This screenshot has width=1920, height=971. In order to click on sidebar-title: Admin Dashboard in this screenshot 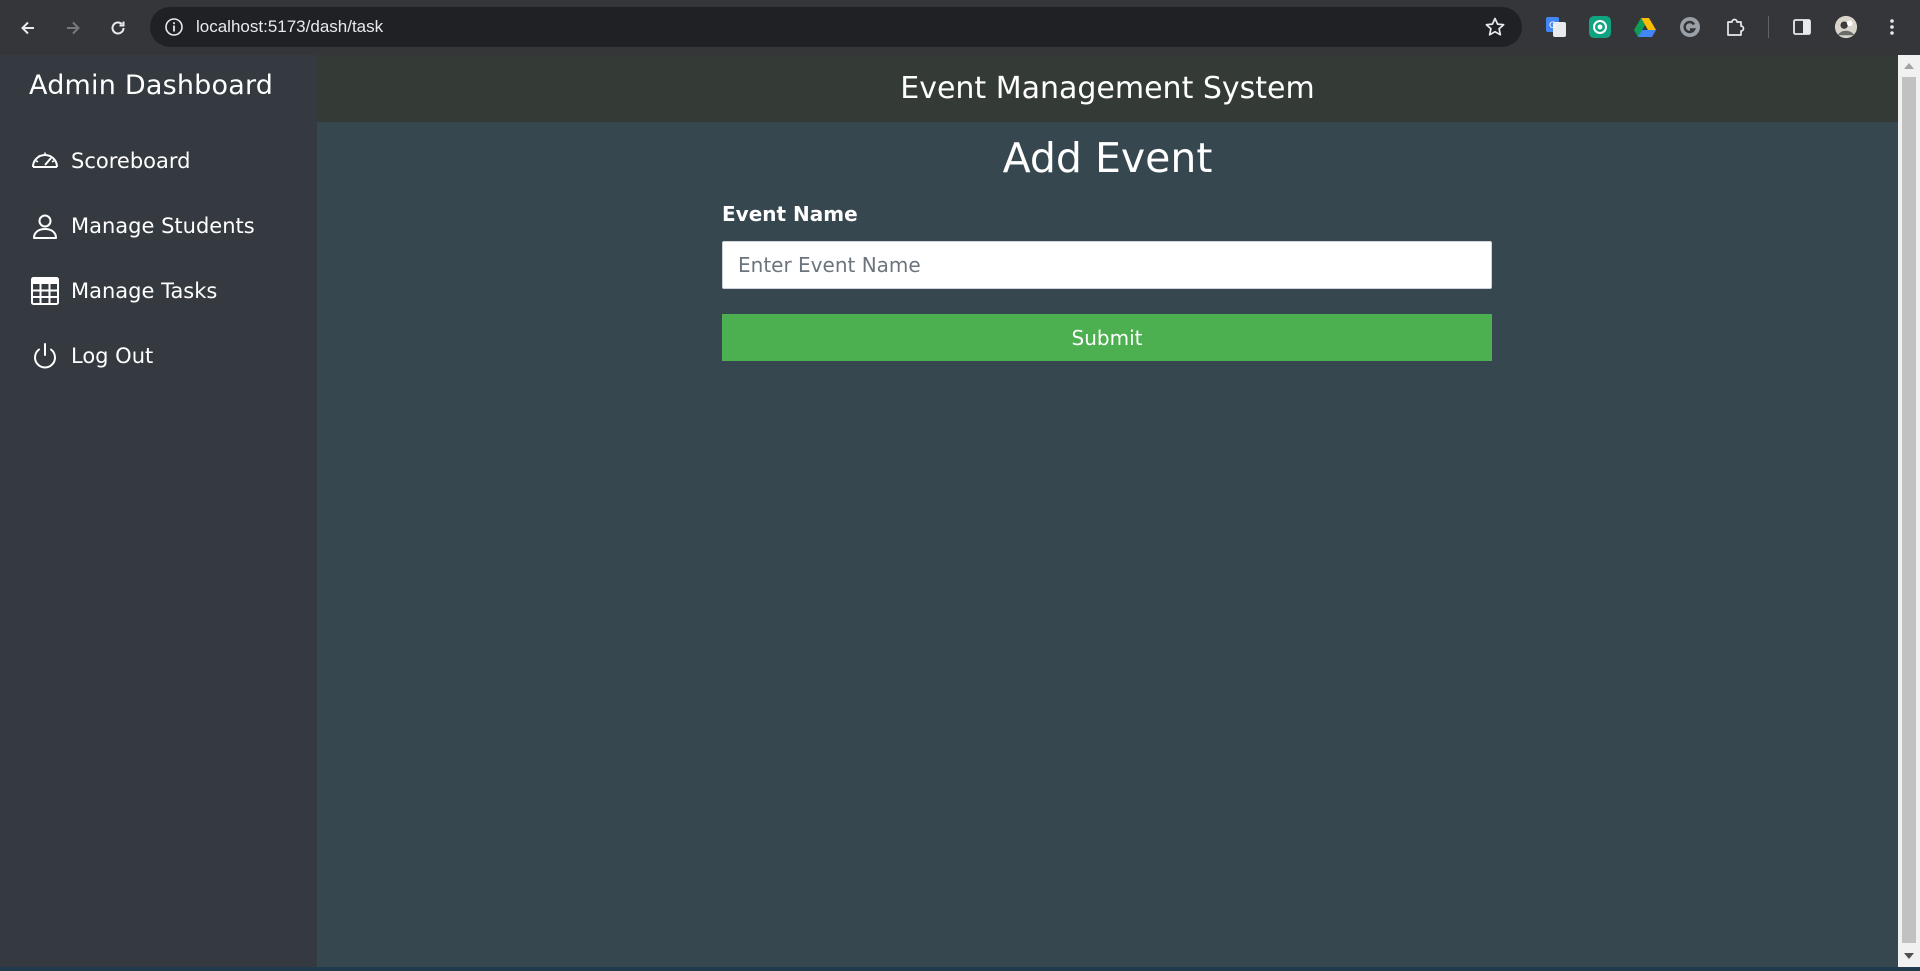, I will do `click(151, 85)`.